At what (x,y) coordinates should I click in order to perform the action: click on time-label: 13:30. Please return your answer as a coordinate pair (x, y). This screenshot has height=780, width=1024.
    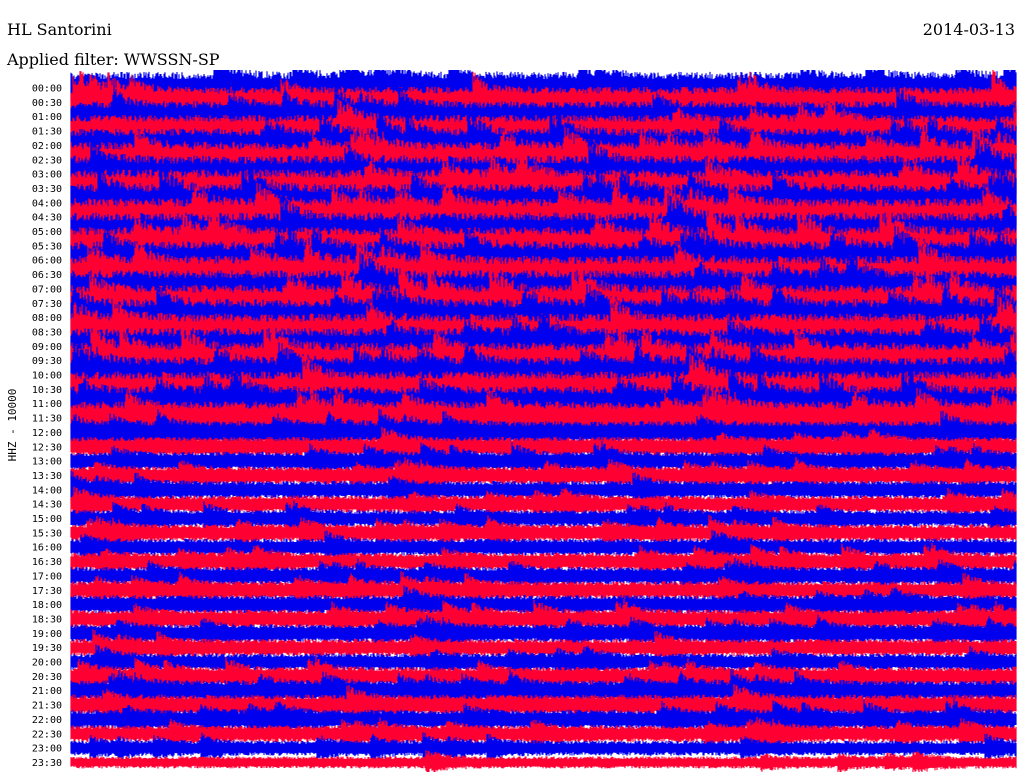
    Looking at the image, I should click on (47, 476).